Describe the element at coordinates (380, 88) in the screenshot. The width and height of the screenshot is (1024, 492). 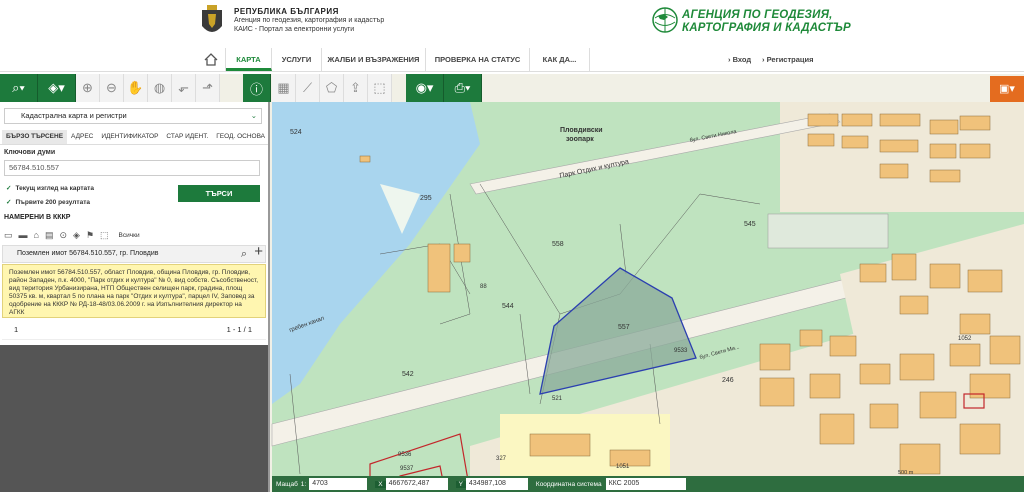
I see `select-area-button: ⬚` at that location.